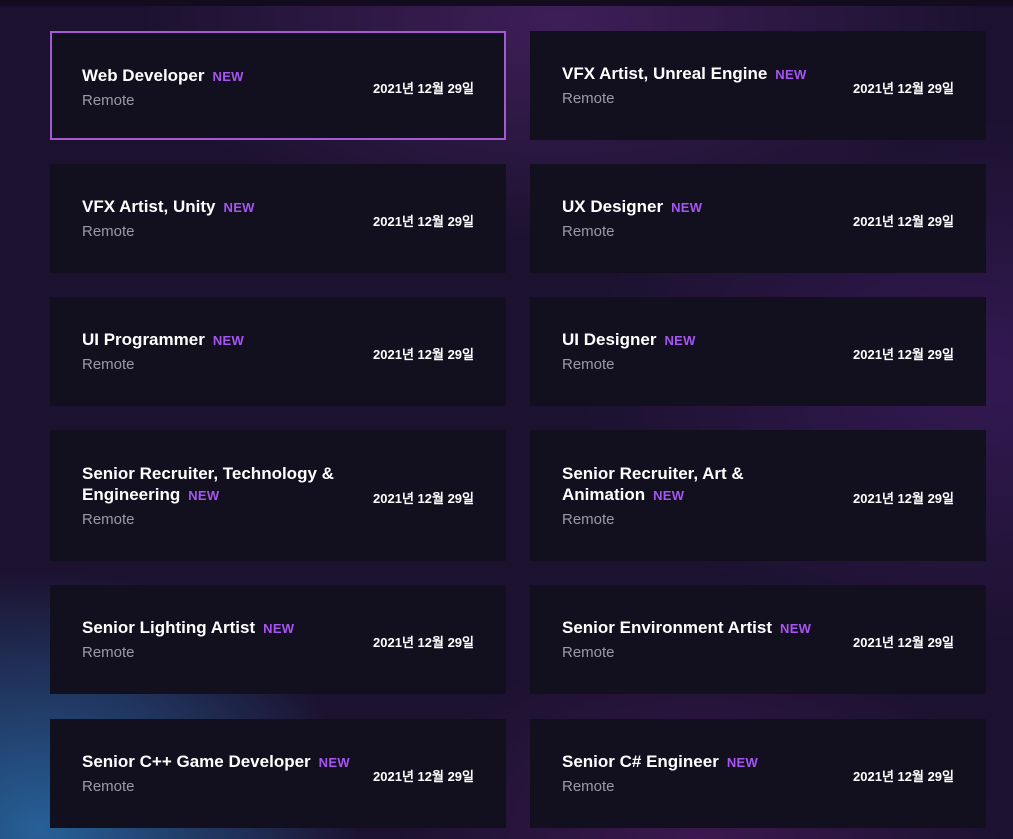 This screenshot has height=839, width=1013. What do you see at coordinates (667, 627) in the screenshot?
I see `job-title: Senior Environment Artist` at bounding box center [667, 627].